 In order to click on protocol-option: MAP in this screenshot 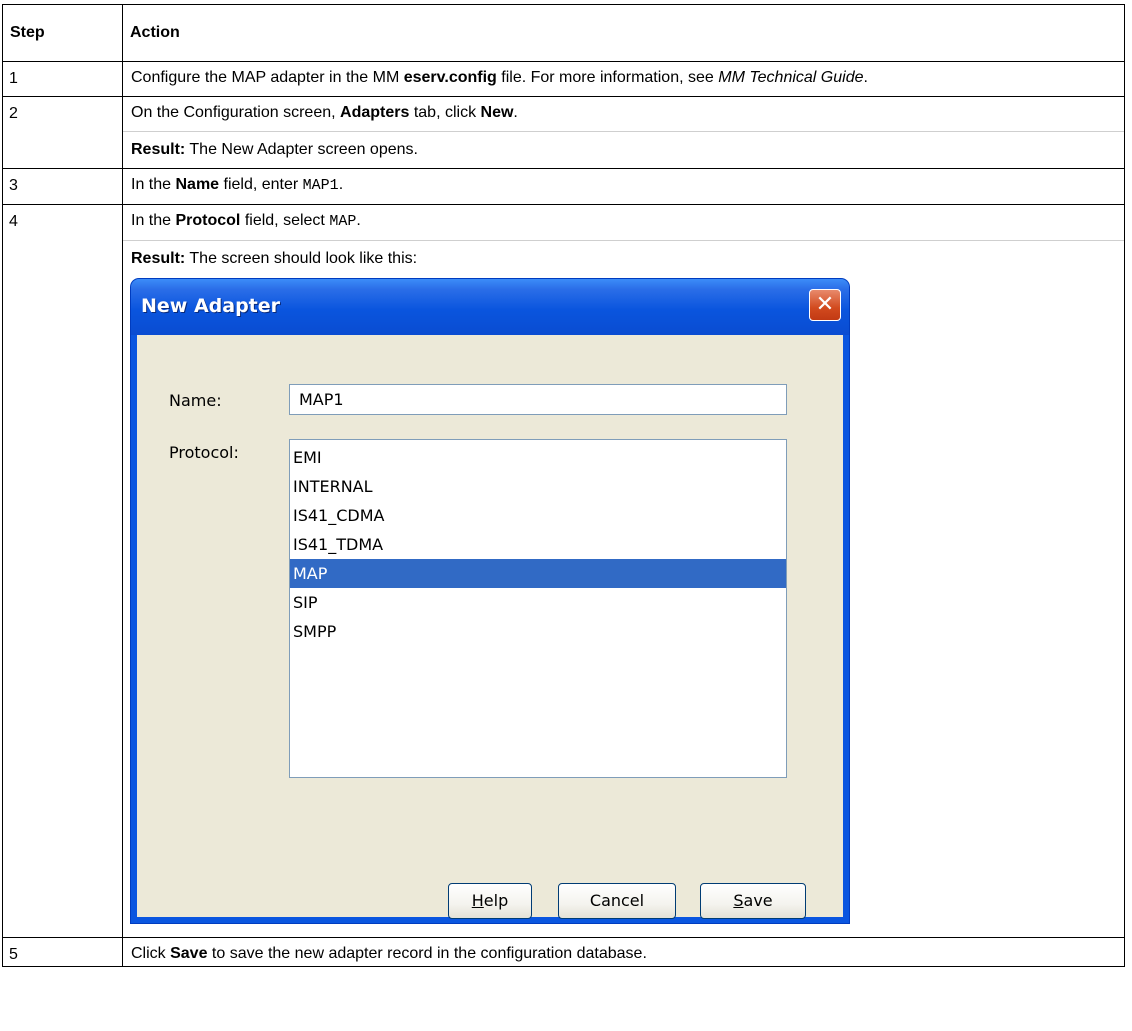, I will do `click(538, 573)`.